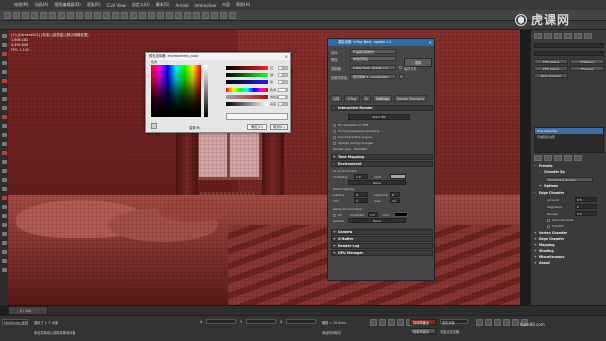 The height and width of the screenshot is (341, 606). I want to click on selected-dropdown: 选定对象, so click(454, 322).